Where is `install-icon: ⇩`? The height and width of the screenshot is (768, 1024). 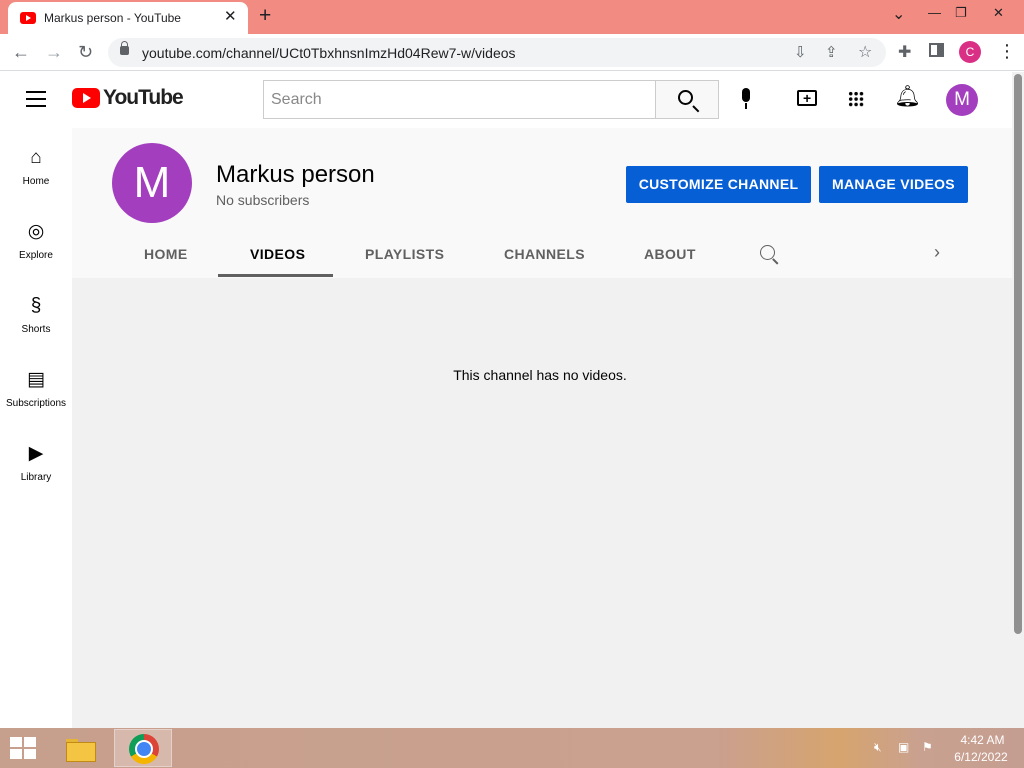
install-icon: ⇩ is located at coordinates (800, 52).